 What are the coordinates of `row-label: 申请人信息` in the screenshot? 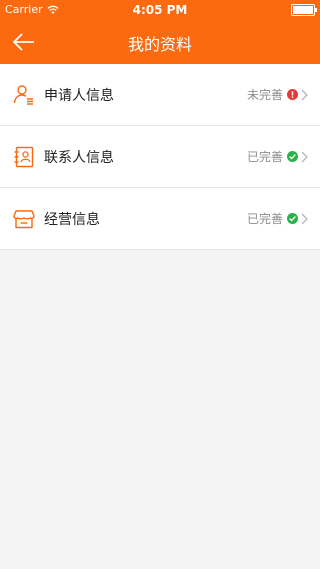 It's located at (79, 95).